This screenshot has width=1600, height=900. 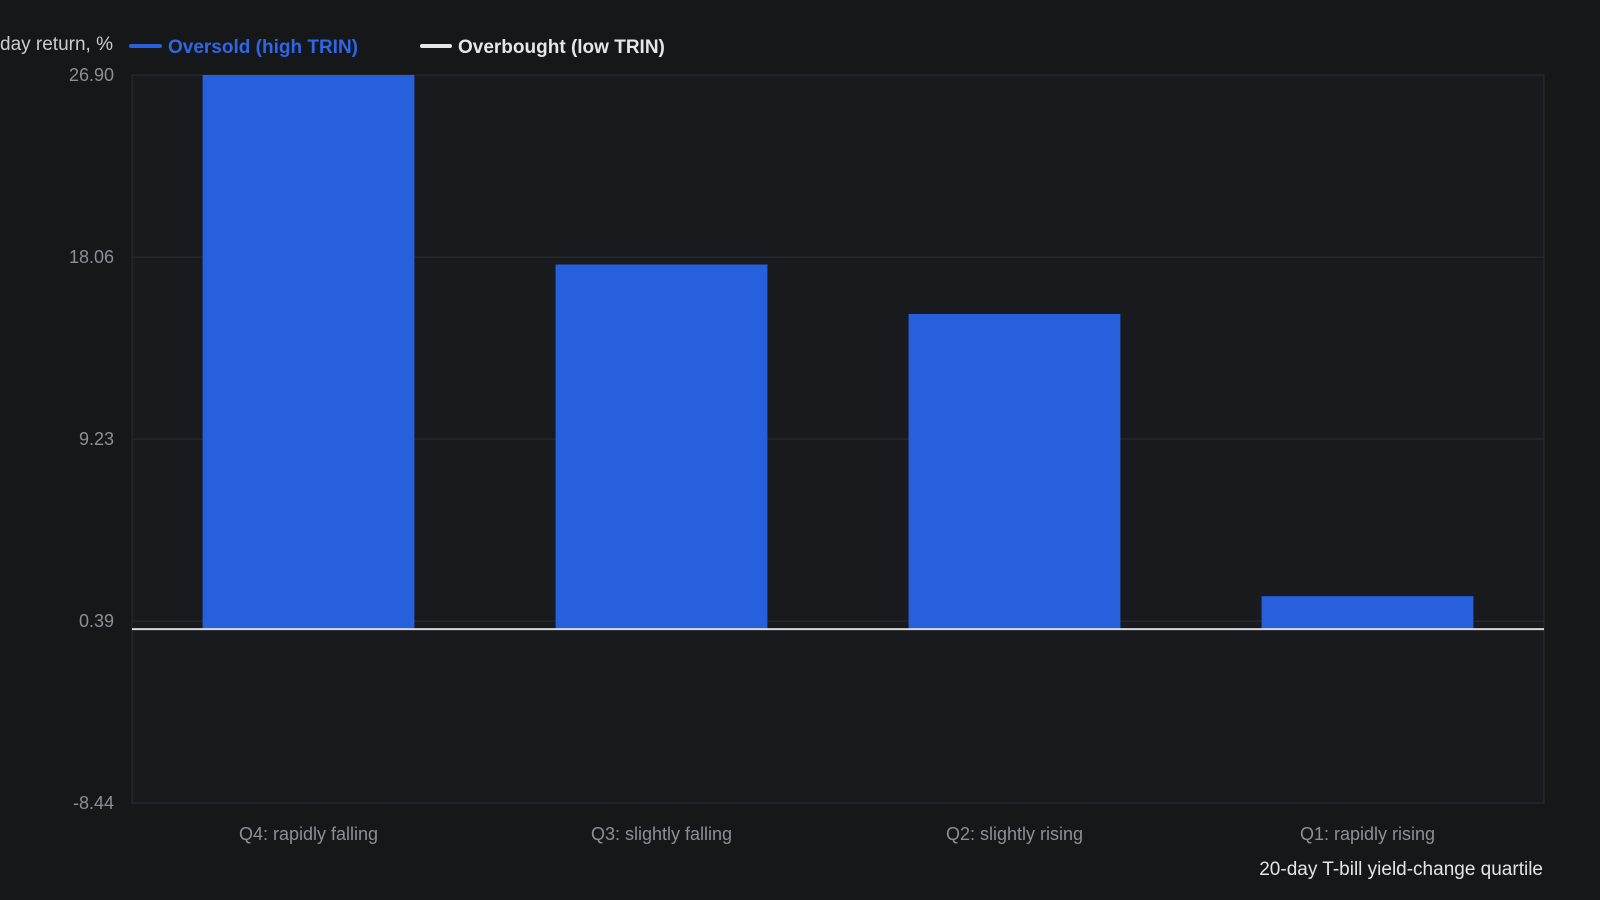 I want to click on x-axis-label: 20-day T-bill yield-change quartile, so click(x=1401, y=869).